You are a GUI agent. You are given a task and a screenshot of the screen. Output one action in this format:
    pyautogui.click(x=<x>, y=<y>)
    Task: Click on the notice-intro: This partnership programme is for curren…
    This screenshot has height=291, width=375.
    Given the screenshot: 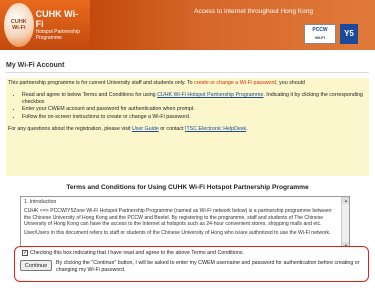 What is the action you would take?
    pyautogui.click(x=156, y=83)
    